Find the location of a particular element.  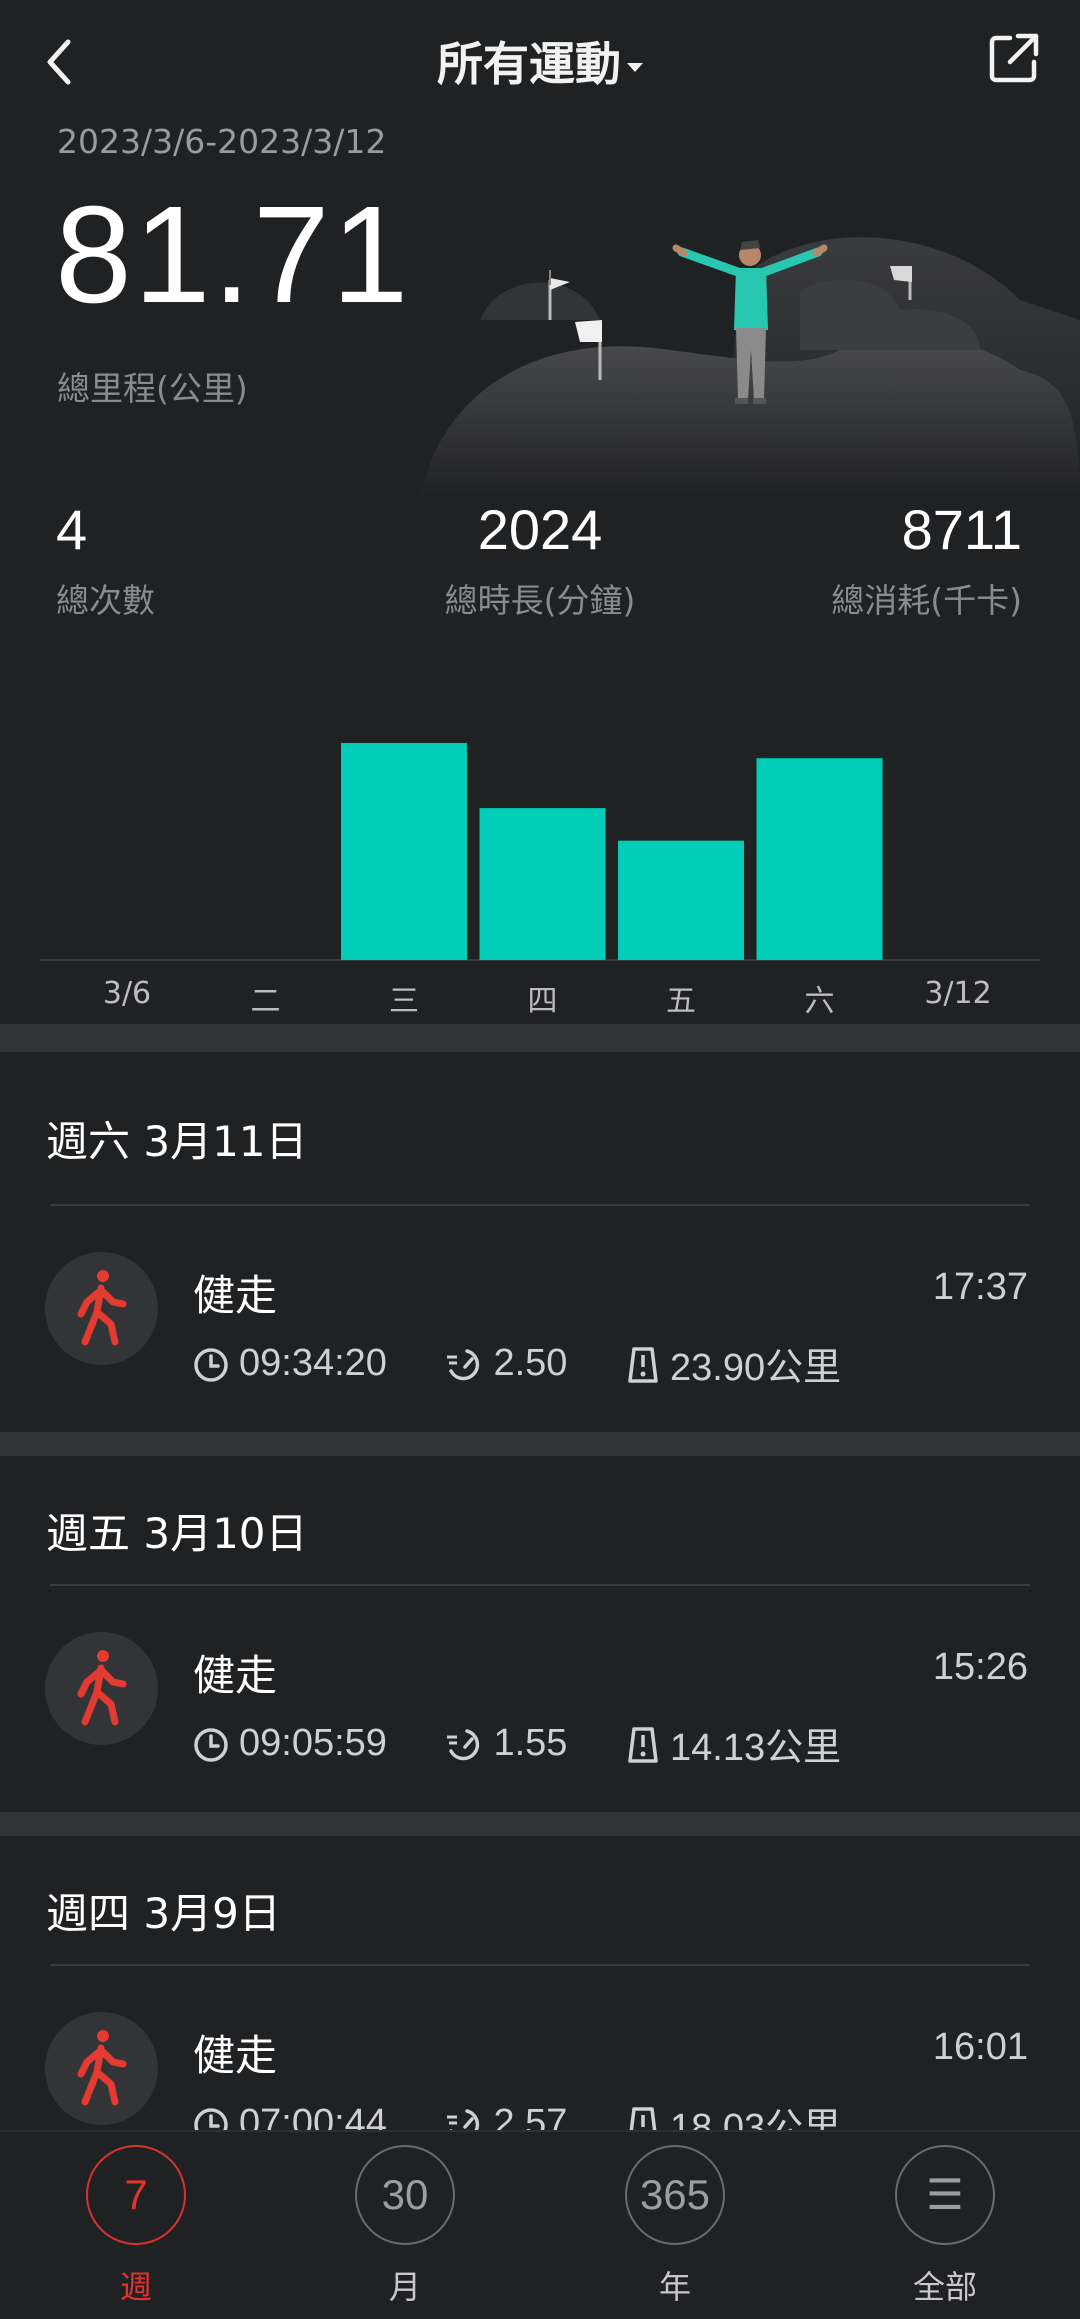

nav-month-label: 月 is located at coordinates (405, 2285).